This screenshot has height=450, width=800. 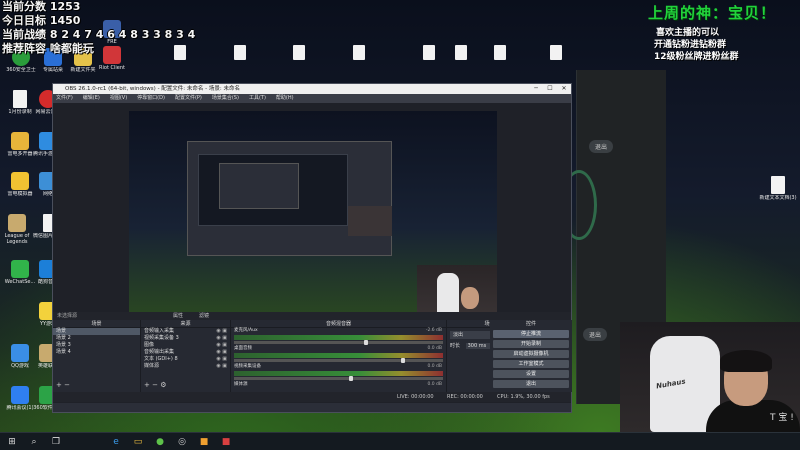 What do you see at coordinates (778, 188) in the screenshot?
I see `desktop-icon-new-text-doc: 新建文本文档(3)` at bounding box center [778, 188].